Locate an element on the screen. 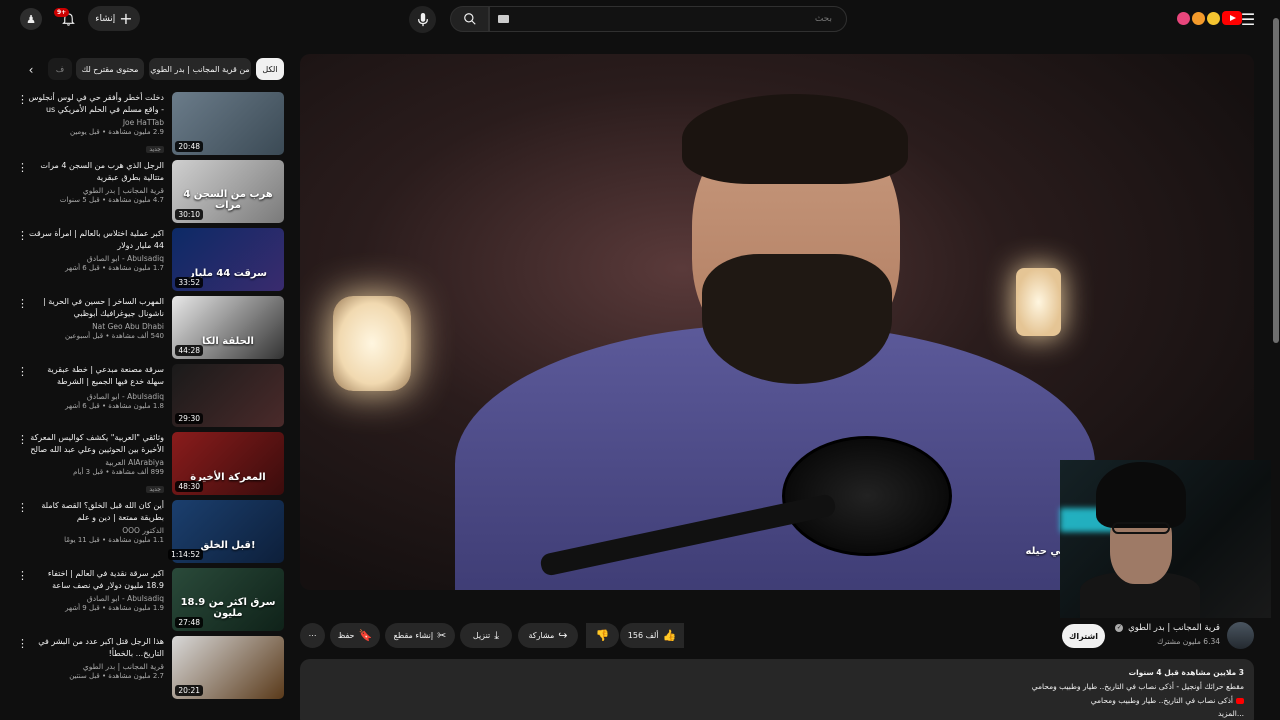 The width and height of the screenshot is (1280, 720). channel-name-text: قرية المجانب | بدر الطوي is located at coordinates (1174, 628).